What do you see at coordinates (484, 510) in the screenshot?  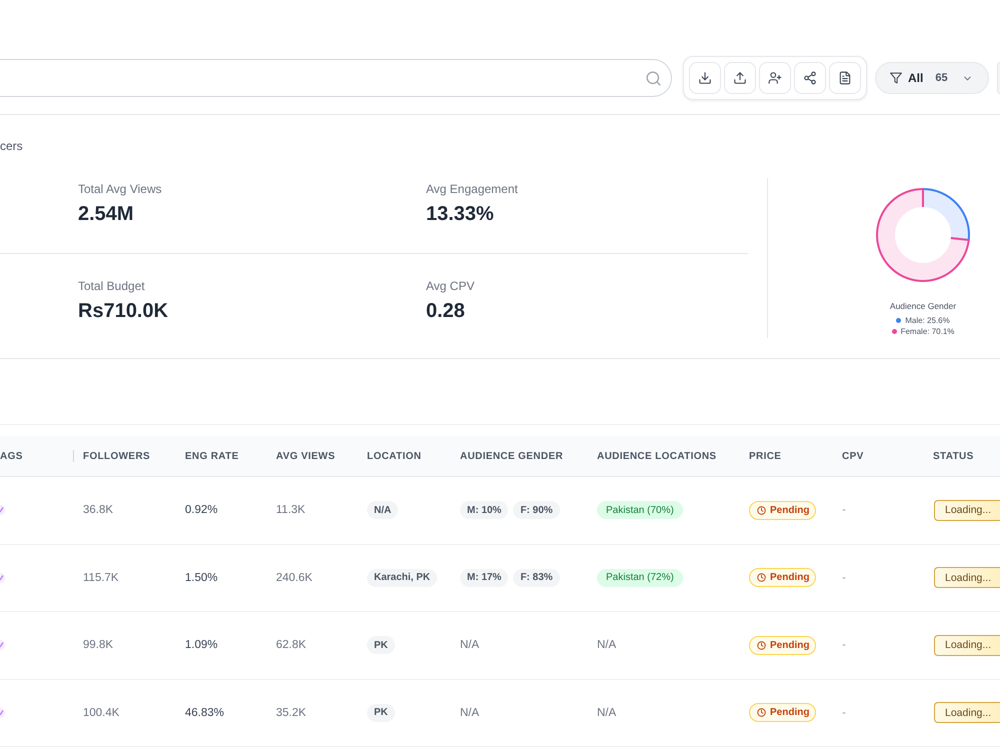 I see `gender-chip: M: 10%` at bounding box center [484, 510].